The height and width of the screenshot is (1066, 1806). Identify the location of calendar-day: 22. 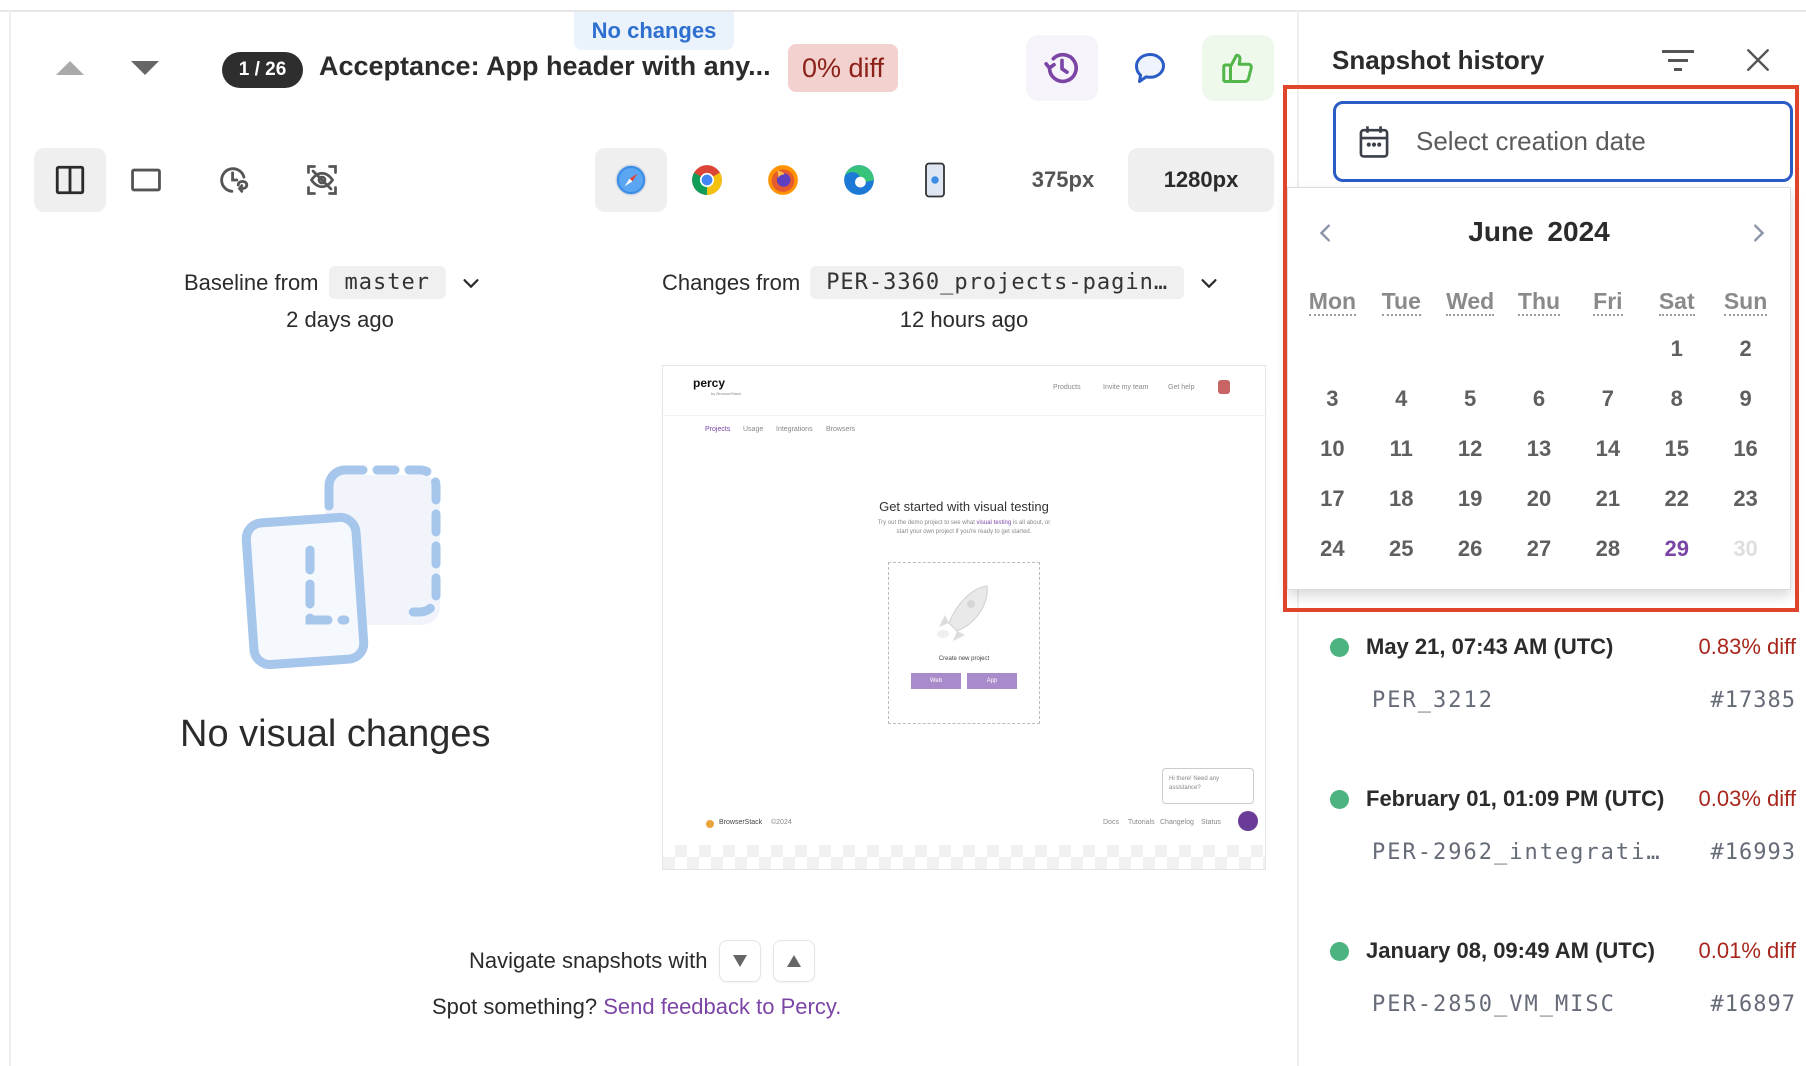
(1676, 499).